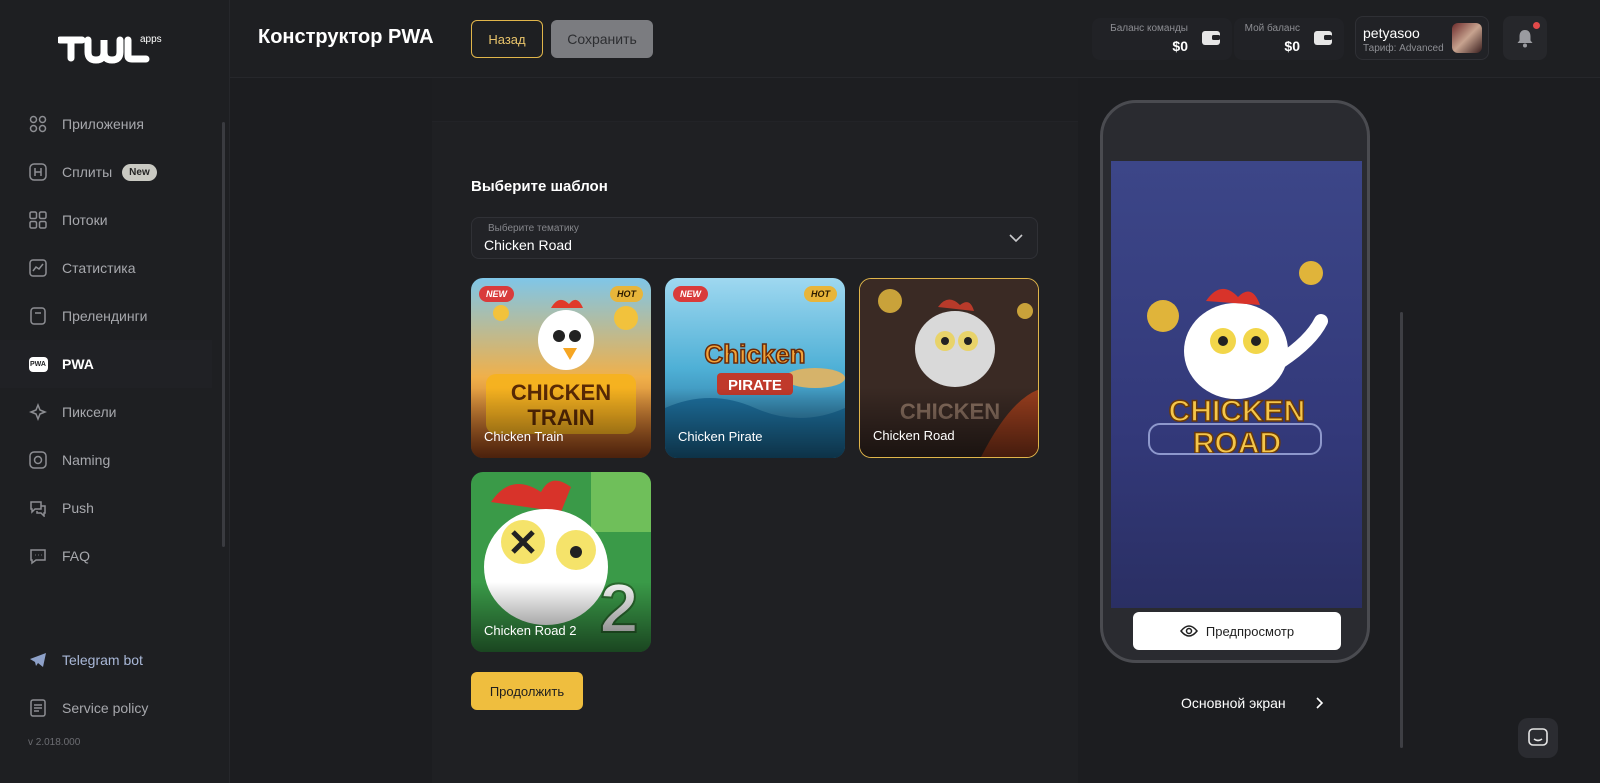 Image resolution: width=1600 pixels, height=783 pixels. Describe the element at coordinates (87, 172) in the screenshot. I see `sidebar-item-label: Сплиты` at that location.